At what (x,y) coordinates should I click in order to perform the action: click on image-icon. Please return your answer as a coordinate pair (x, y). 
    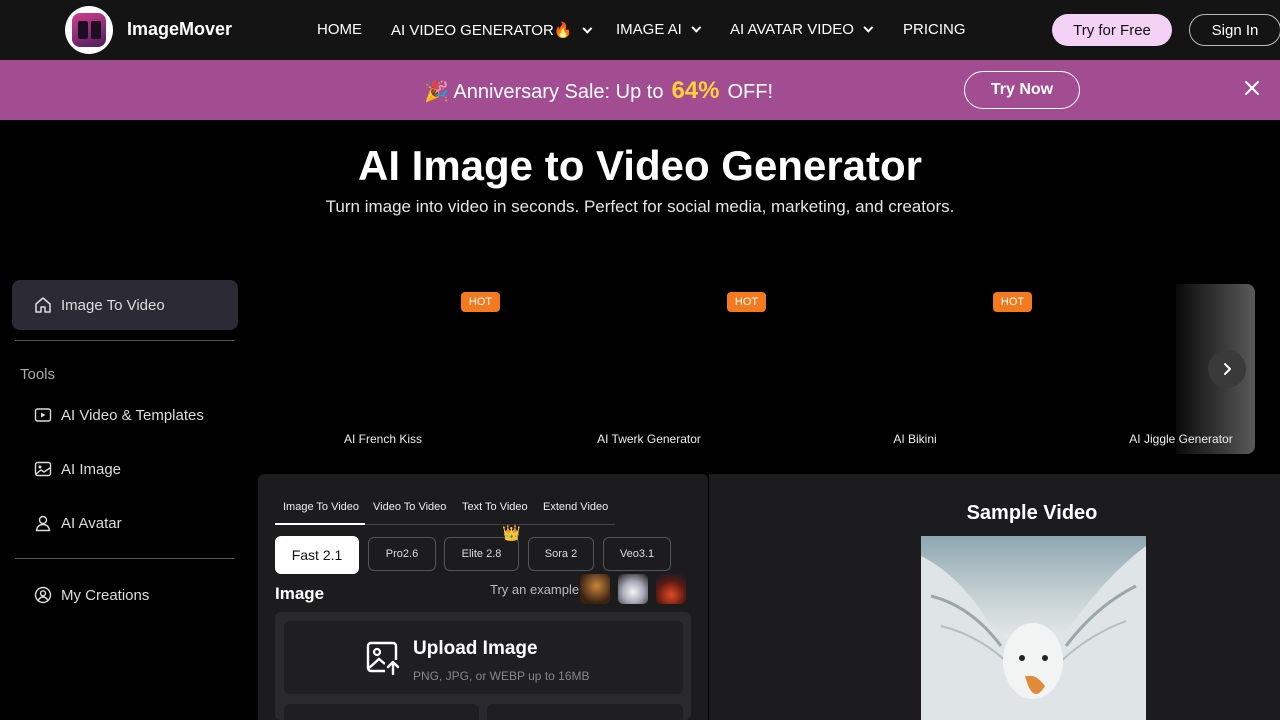
    Looking at the image, I should click on (43, 469).